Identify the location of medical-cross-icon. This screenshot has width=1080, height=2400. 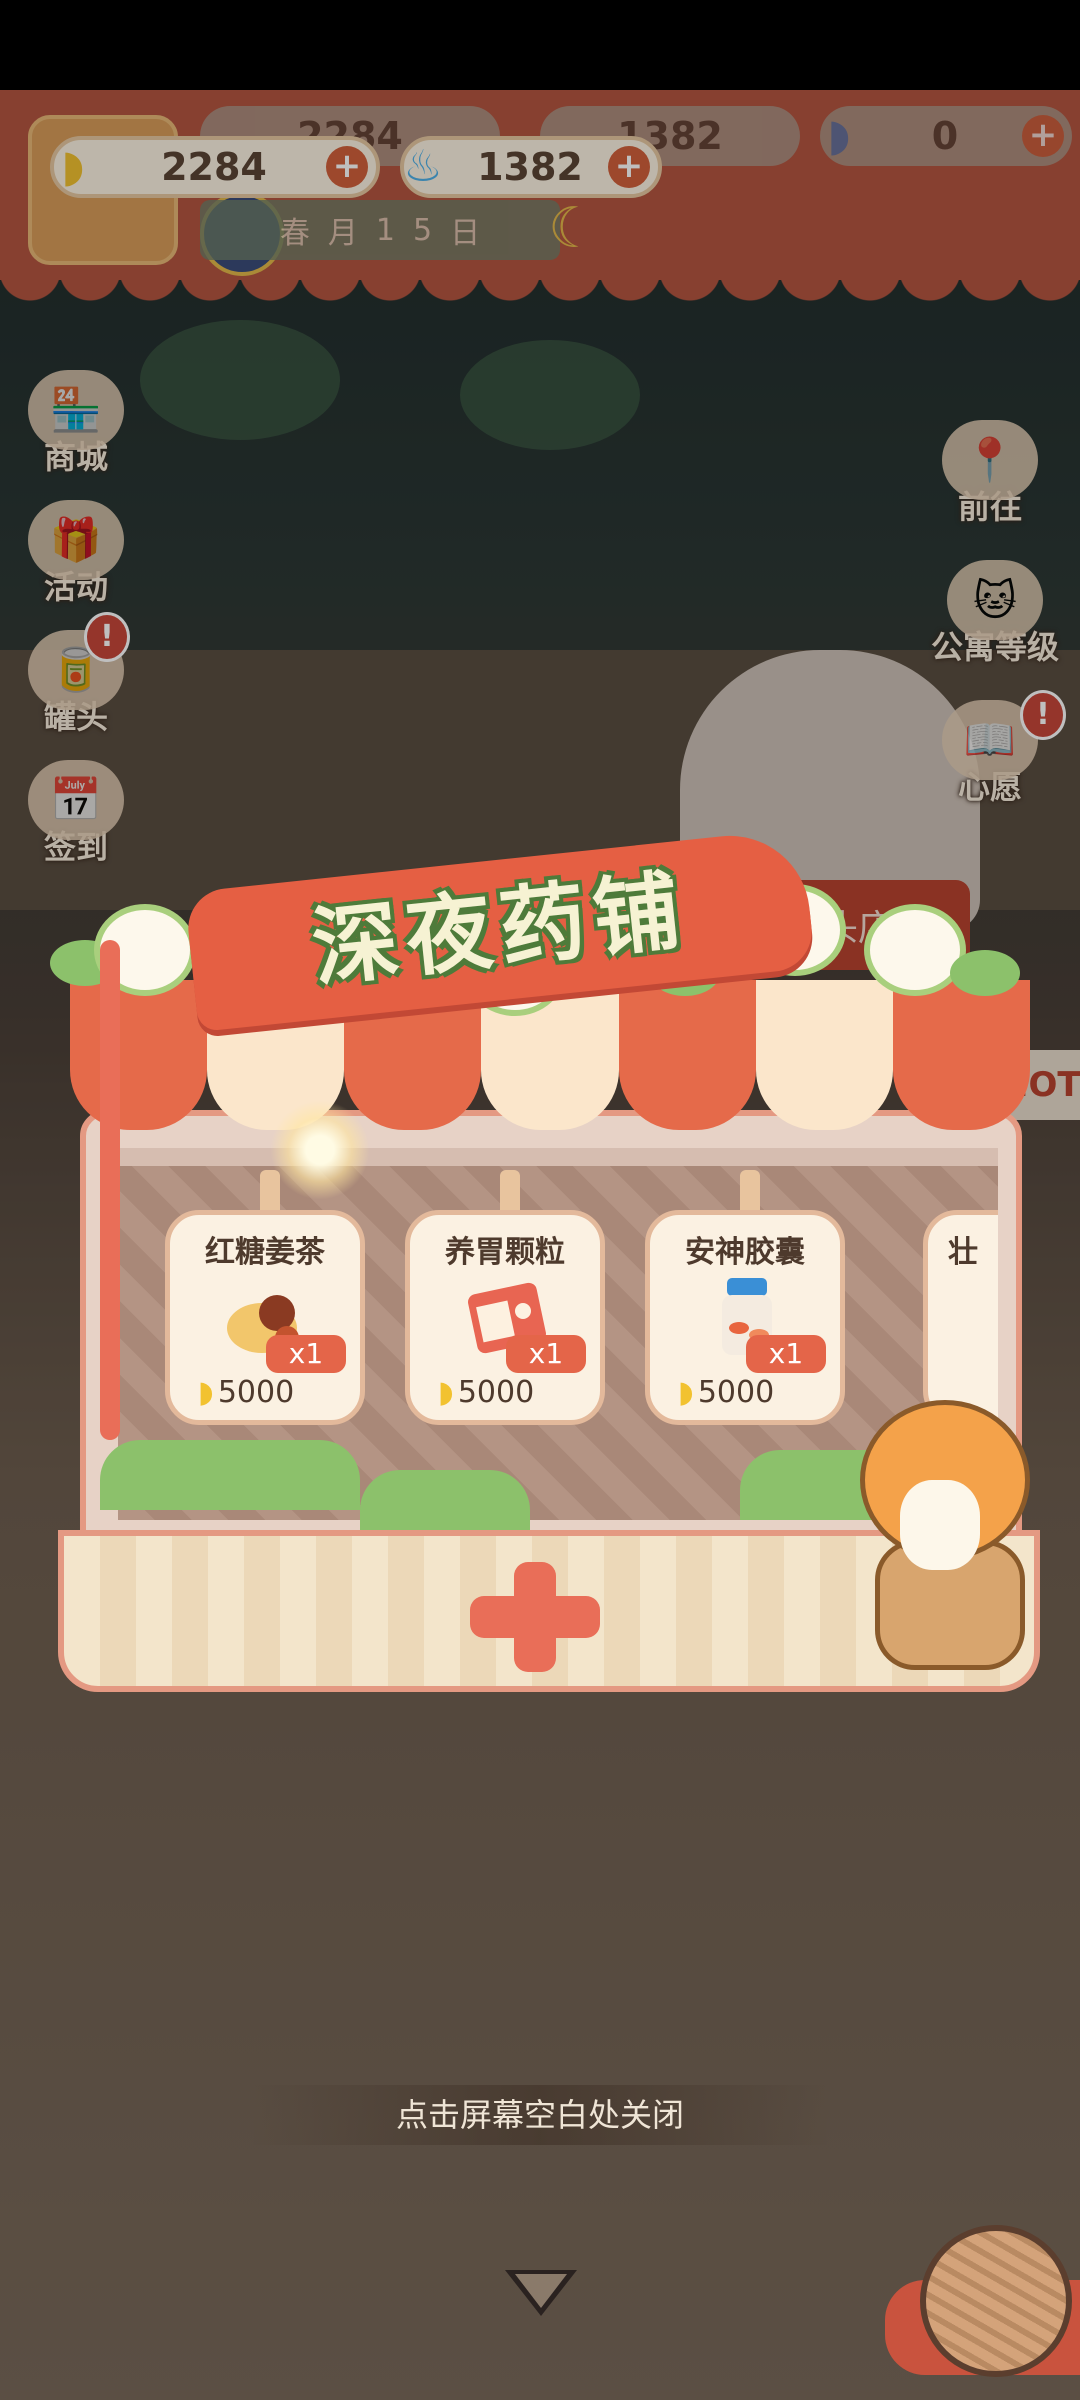
(535, 1617).